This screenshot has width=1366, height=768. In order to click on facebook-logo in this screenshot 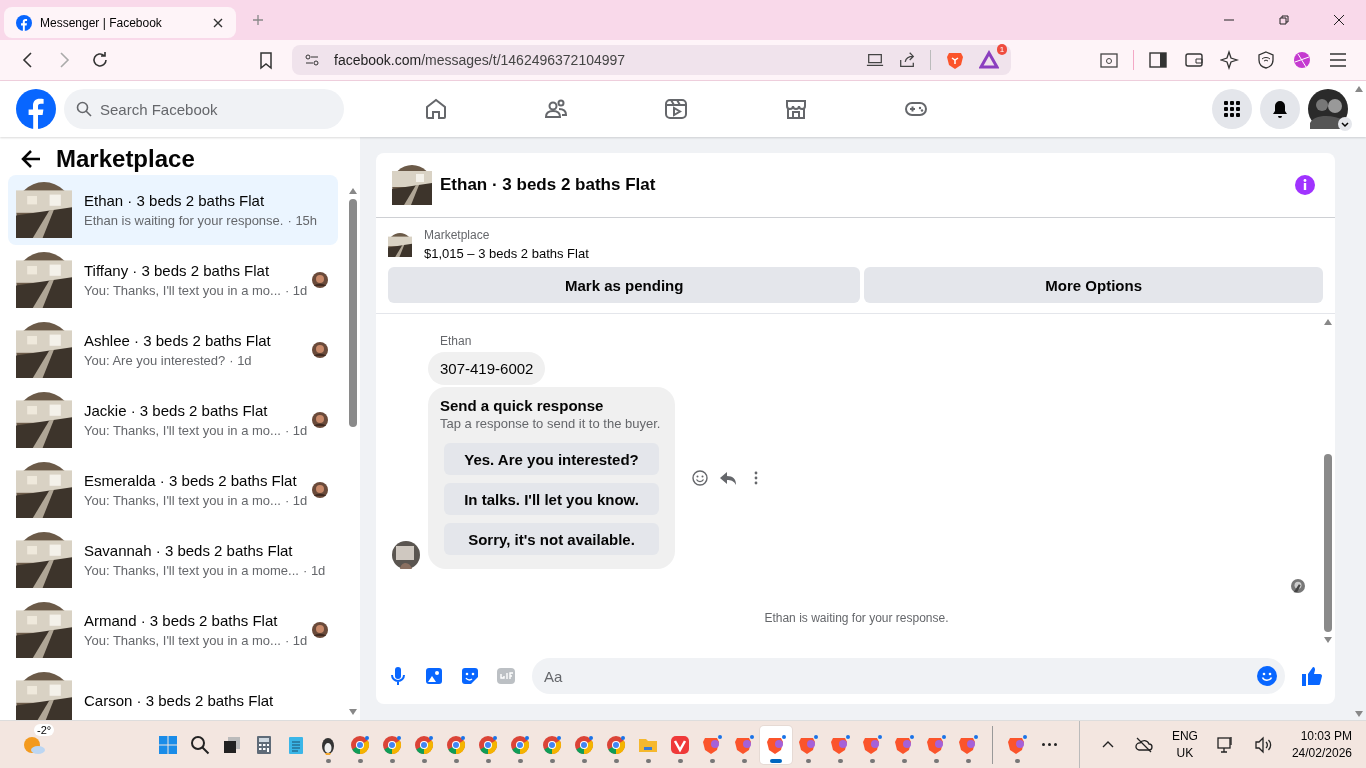, I will do `click(36, 109)`.